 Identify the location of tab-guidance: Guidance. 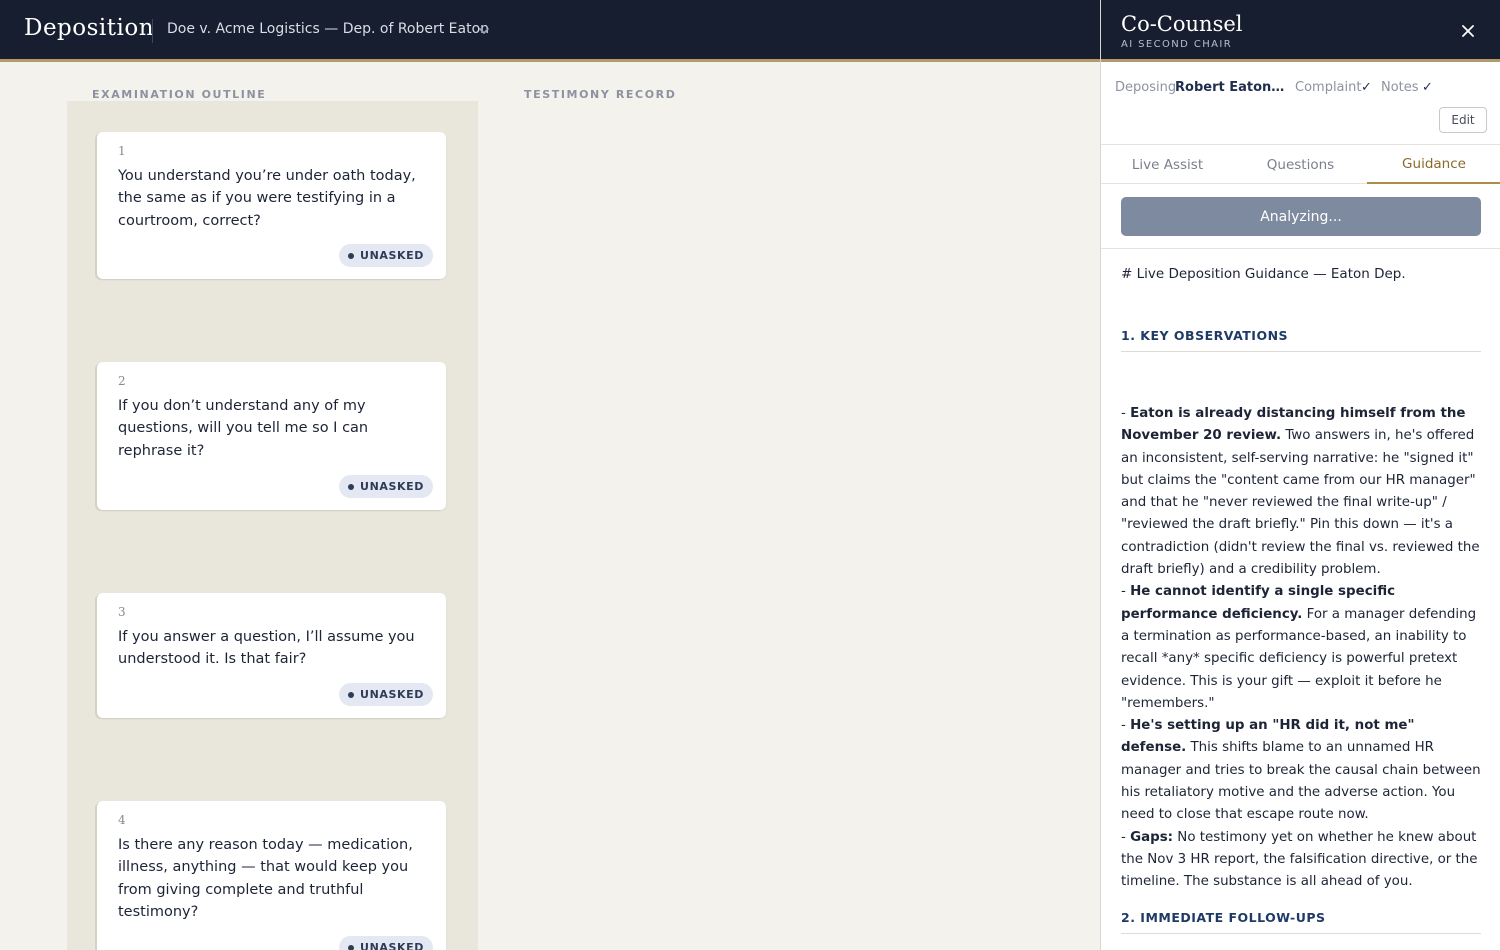
(1433, 164).